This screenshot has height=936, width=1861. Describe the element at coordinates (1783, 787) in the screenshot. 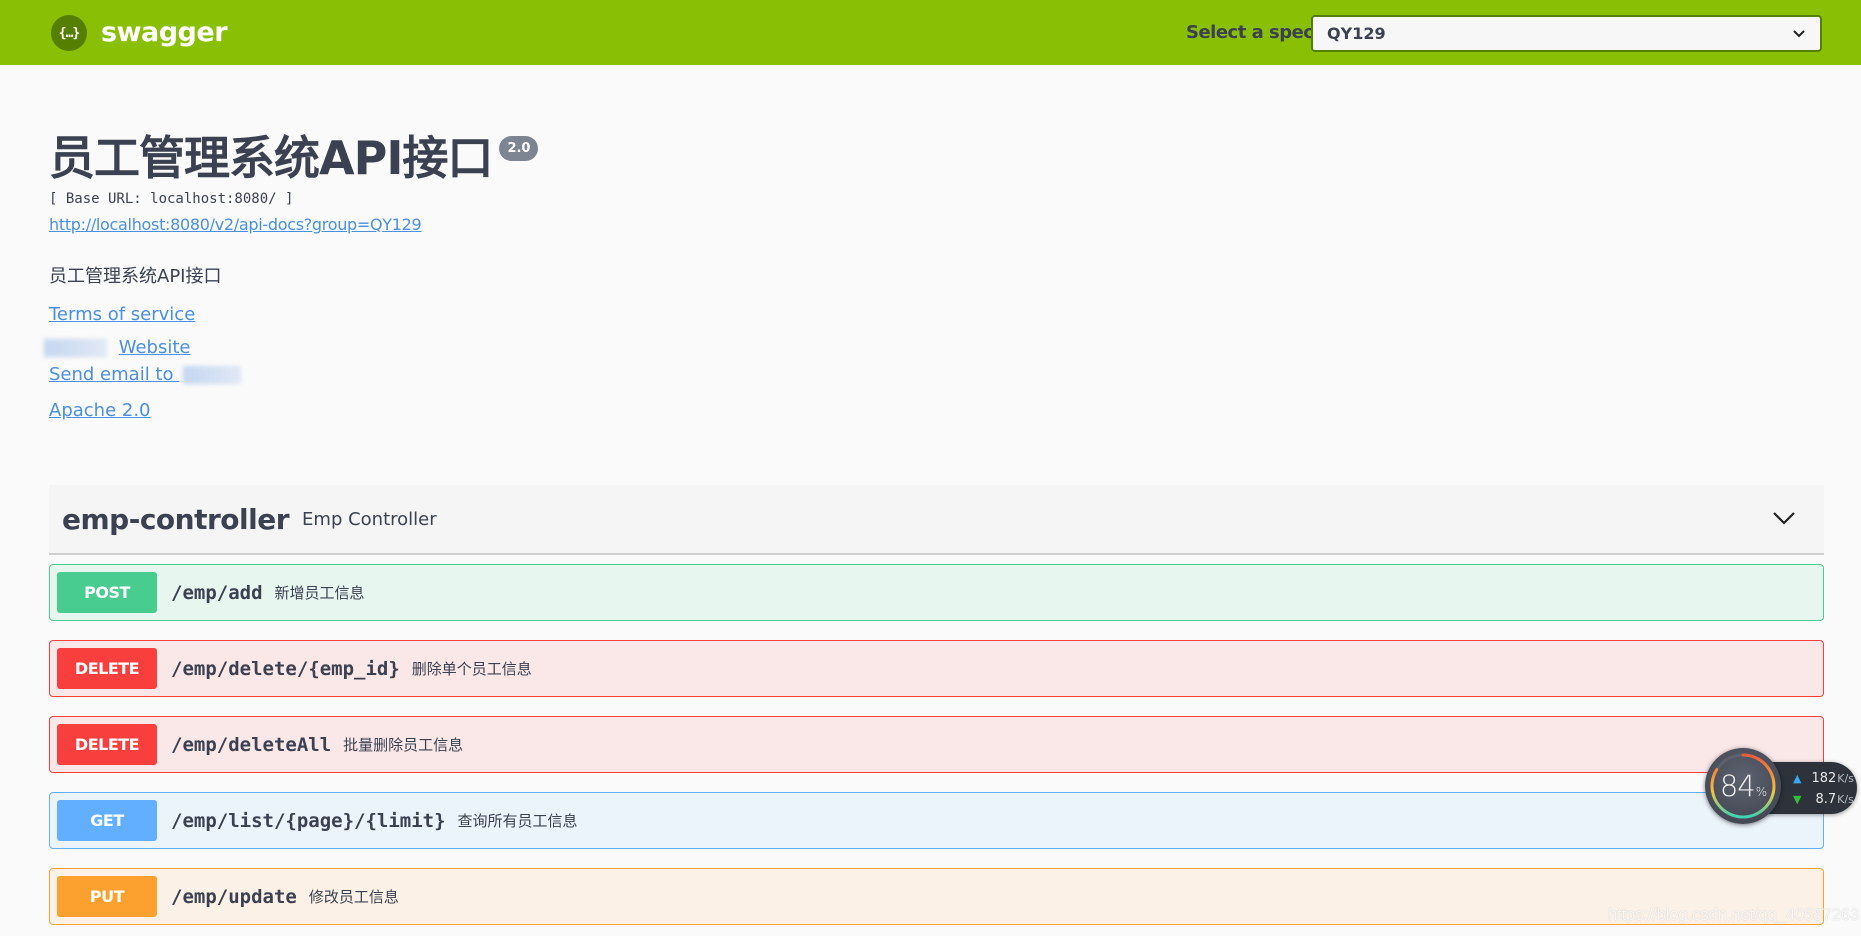

I see `network-speed-widget: ▲ 182 K/s ▼ 8.7 K/s 84%` at that location.